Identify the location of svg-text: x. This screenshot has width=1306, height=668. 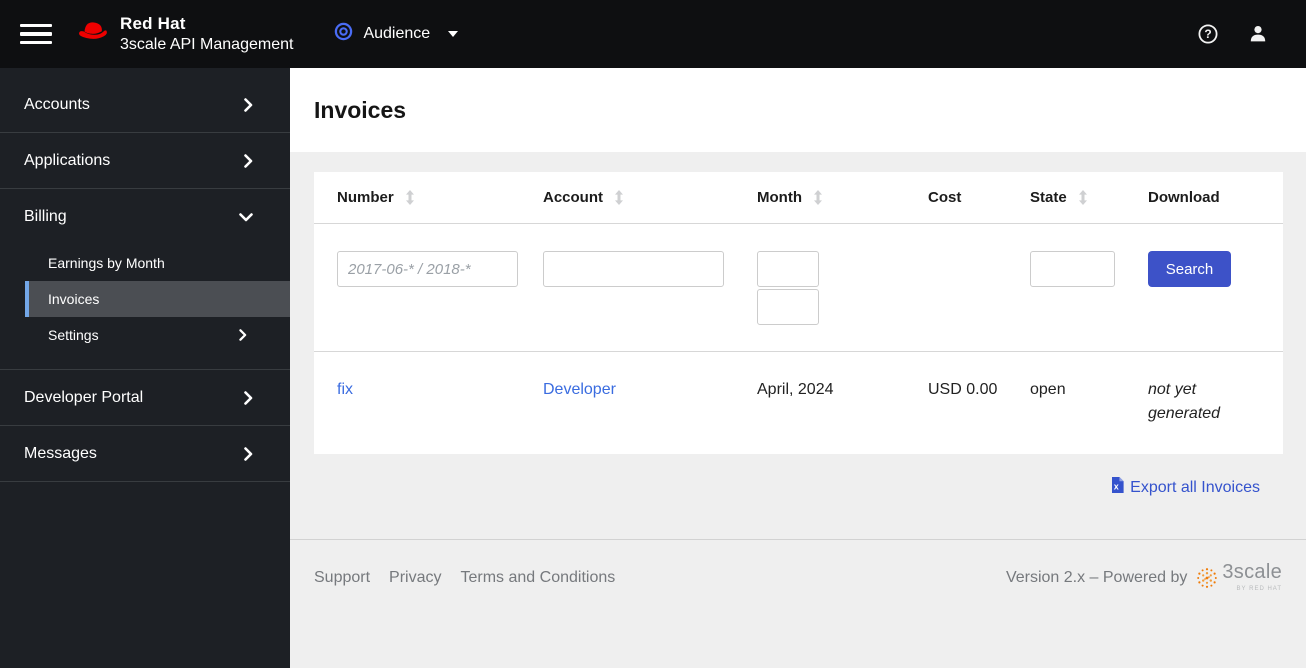
(1116, 487).